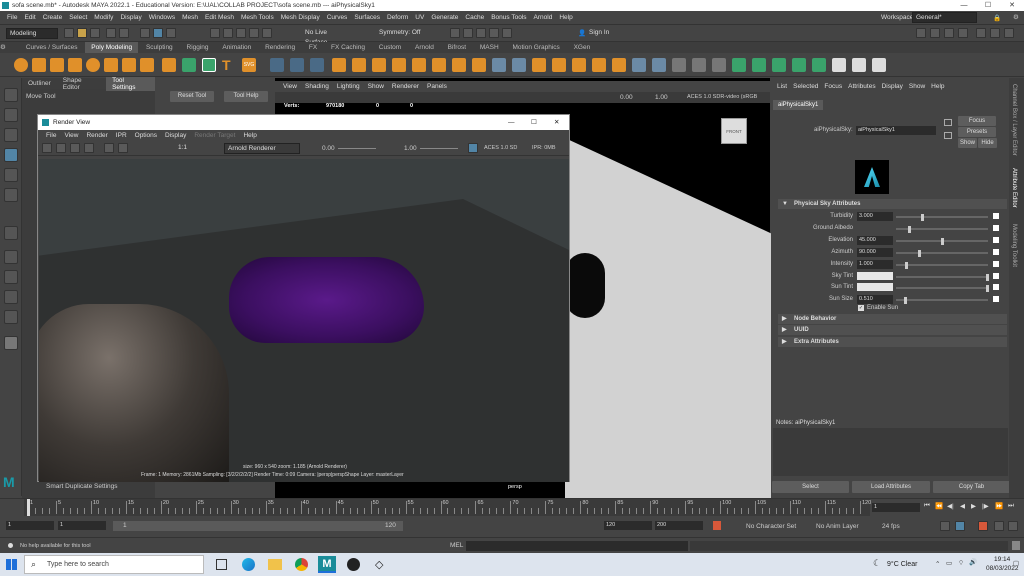 The image size is (1024, 576). I want to click on tab-outliner: Outliner, so click(39, 83).